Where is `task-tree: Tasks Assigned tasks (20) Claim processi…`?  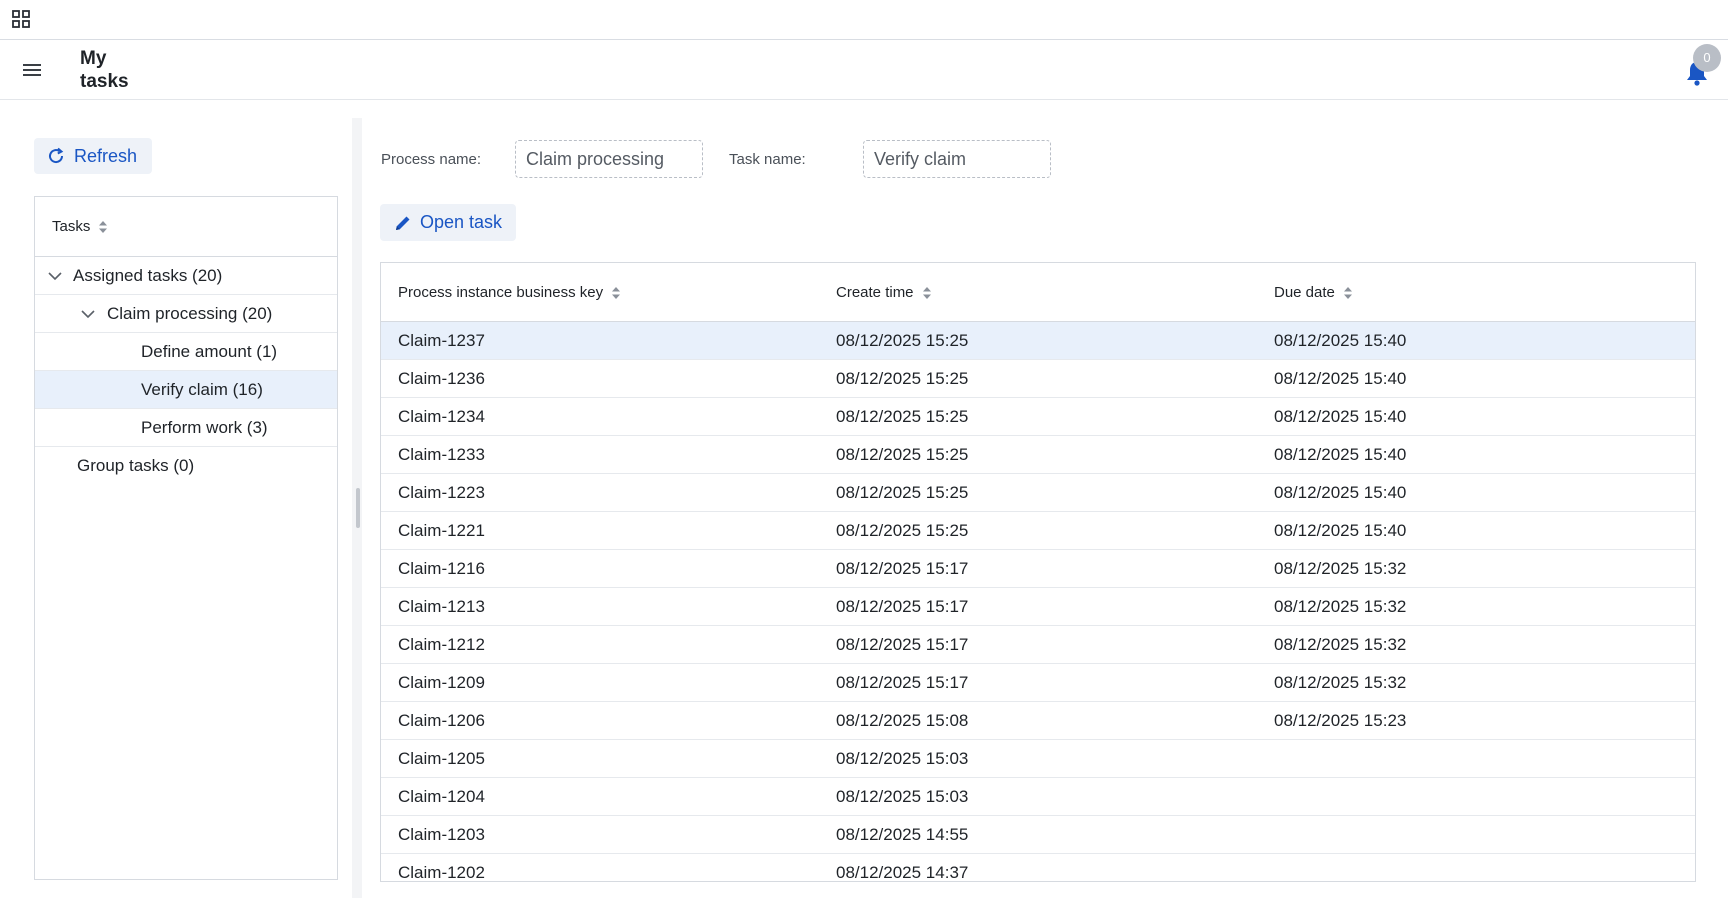 task-tree: Tasks Assigned tasks (20) Claim processi… is located at coordinates (186, 538).